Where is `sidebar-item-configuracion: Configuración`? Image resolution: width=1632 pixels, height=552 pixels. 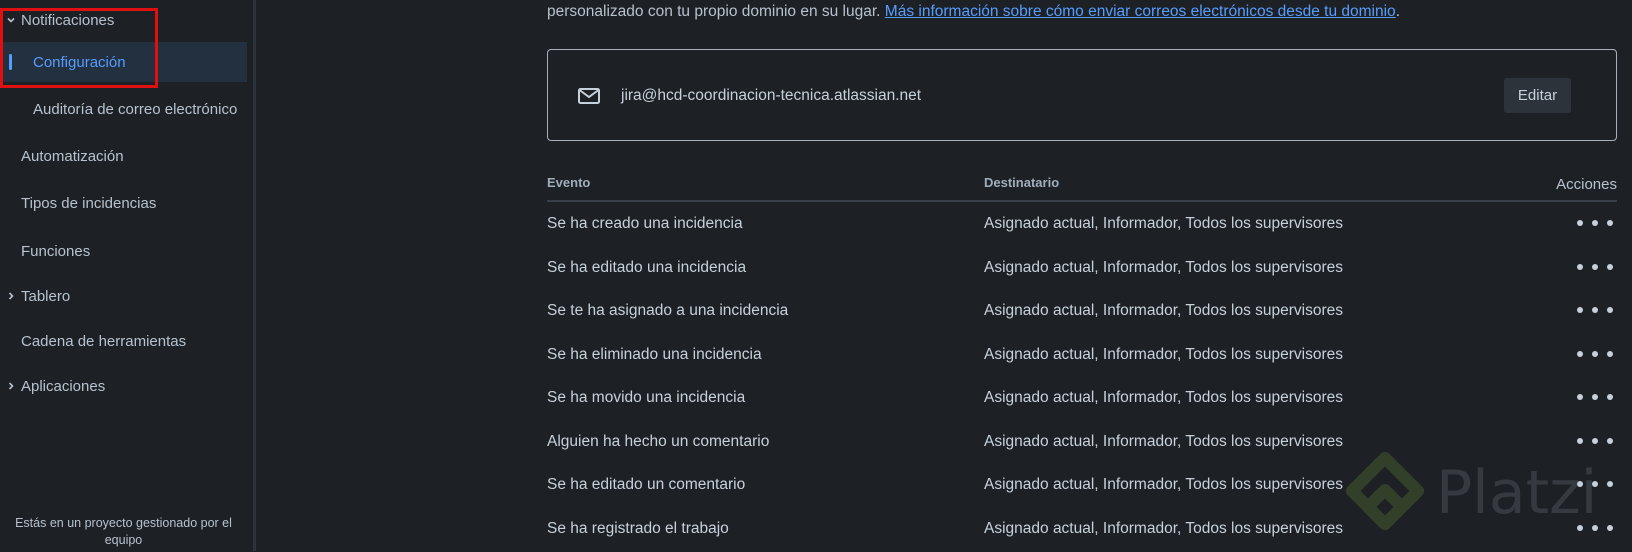 sidebar-item-configuracion: Configuración is located at coordinates (125, 62).